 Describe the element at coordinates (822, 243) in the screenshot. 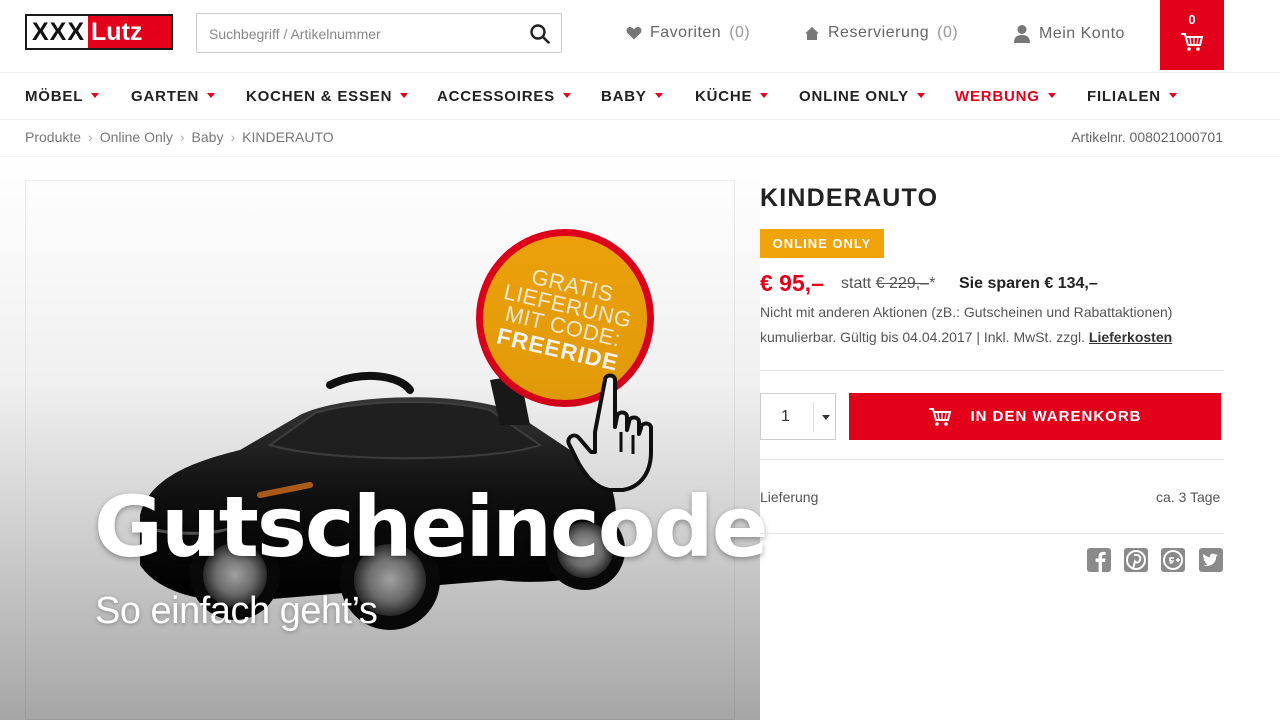

I see `online-only-badge: ONLINE ONLY` at that location.